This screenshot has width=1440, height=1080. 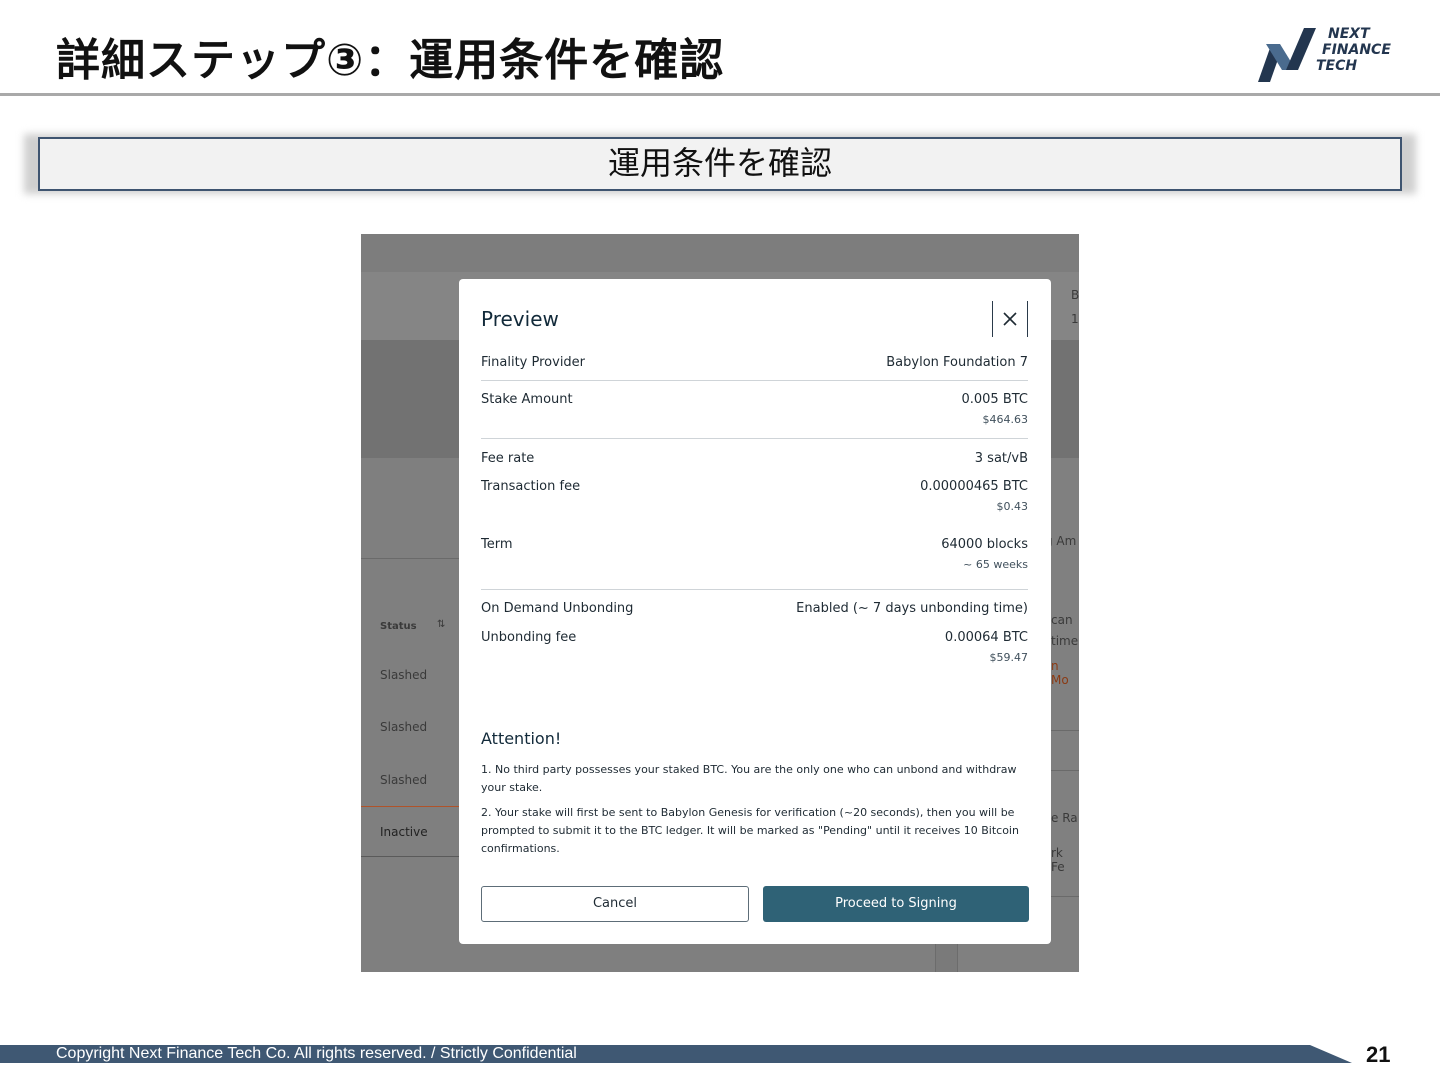 What do you see at coordinates (912, 608) in the screenshot?
I see `detail-value: Enabled (~ 7 days unbonding time)` at bounding box center [912, 608].